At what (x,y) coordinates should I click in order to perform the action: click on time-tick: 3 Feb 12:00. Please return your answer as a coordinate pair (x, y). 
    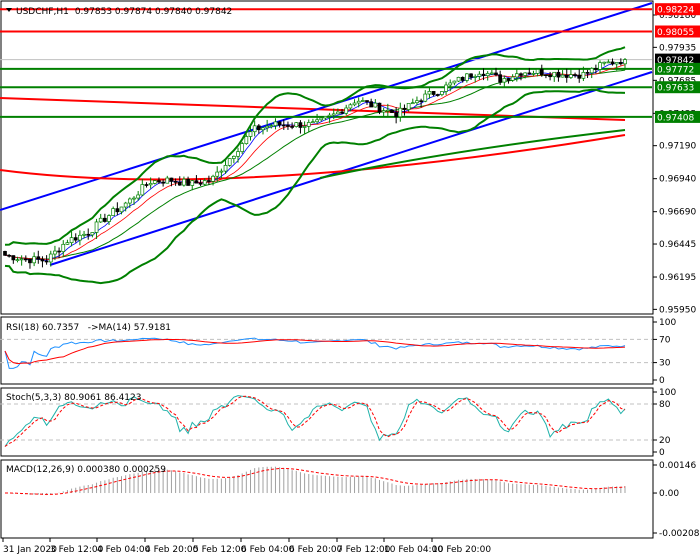
    Looking at the image, I should click on (77, 550).